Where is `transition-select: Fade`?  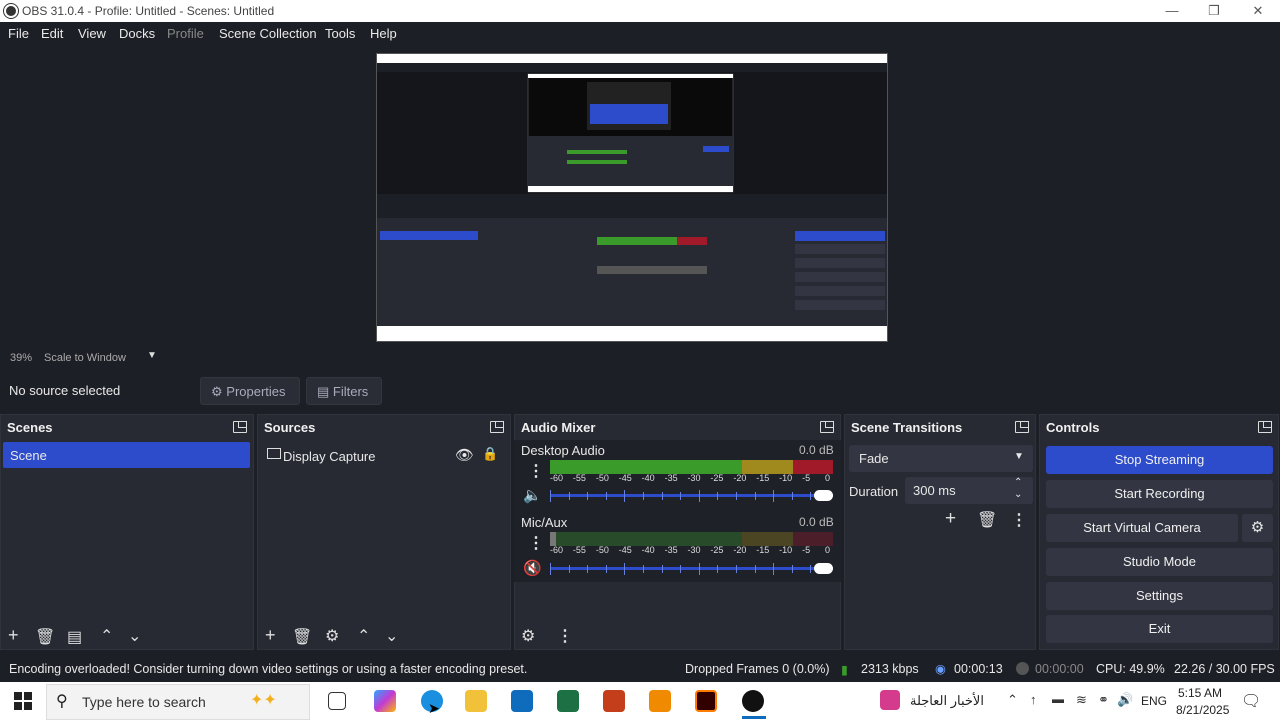 transition-select: Fade is located at coordinates (941, 458).